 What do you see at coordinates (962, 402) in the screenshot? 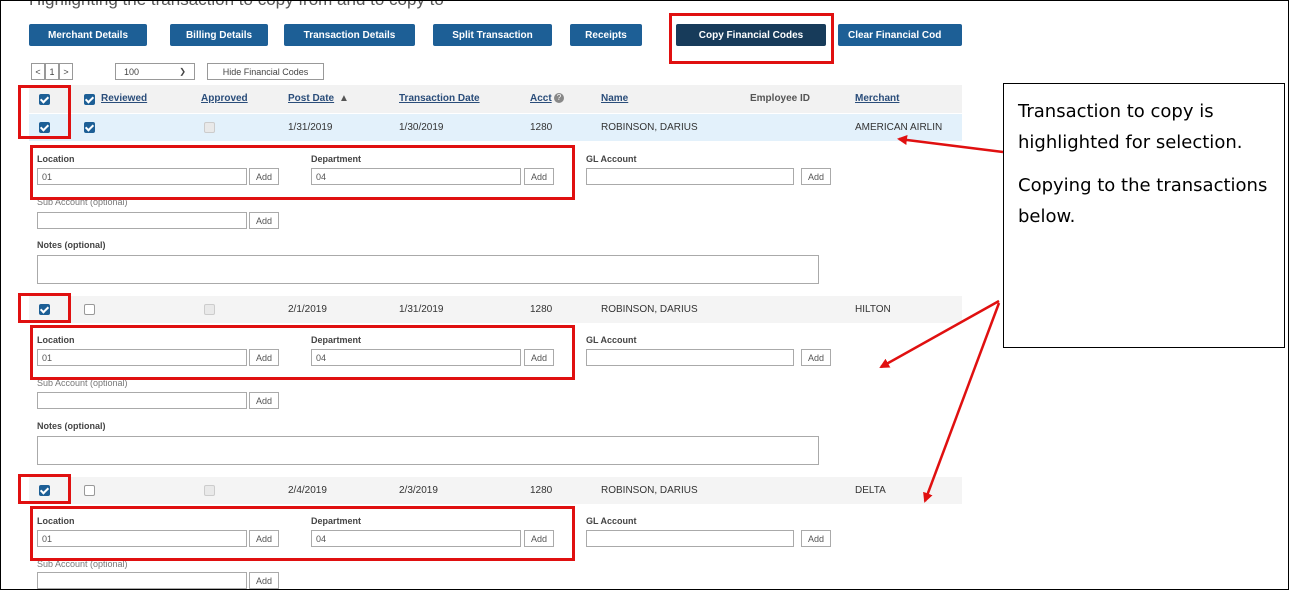
I see `arrow-to-row3` at bounding box center [962, 402].